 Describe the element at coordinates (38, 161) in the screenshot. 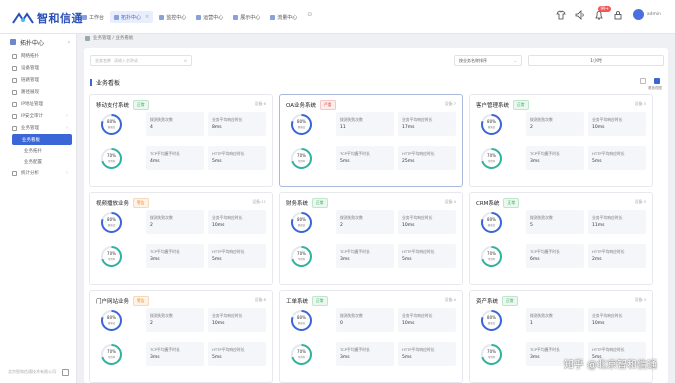

I see `sidebar-subitem: 业务配置` at that location.